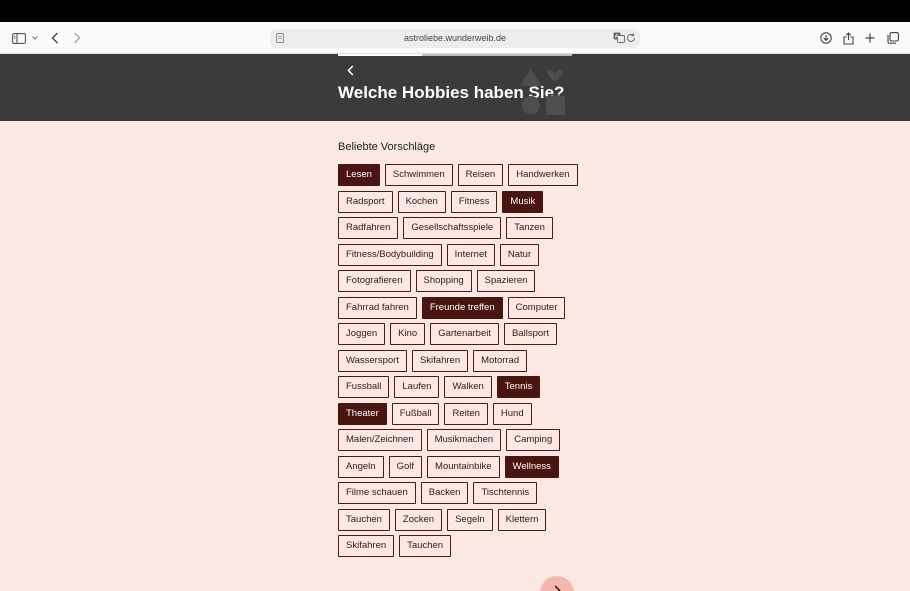 Image resolution: width=910 pixels, height=591 pixels. I want to click on browser-toolbar: astroliebe.wunderweib.de A, so click(455, 38).